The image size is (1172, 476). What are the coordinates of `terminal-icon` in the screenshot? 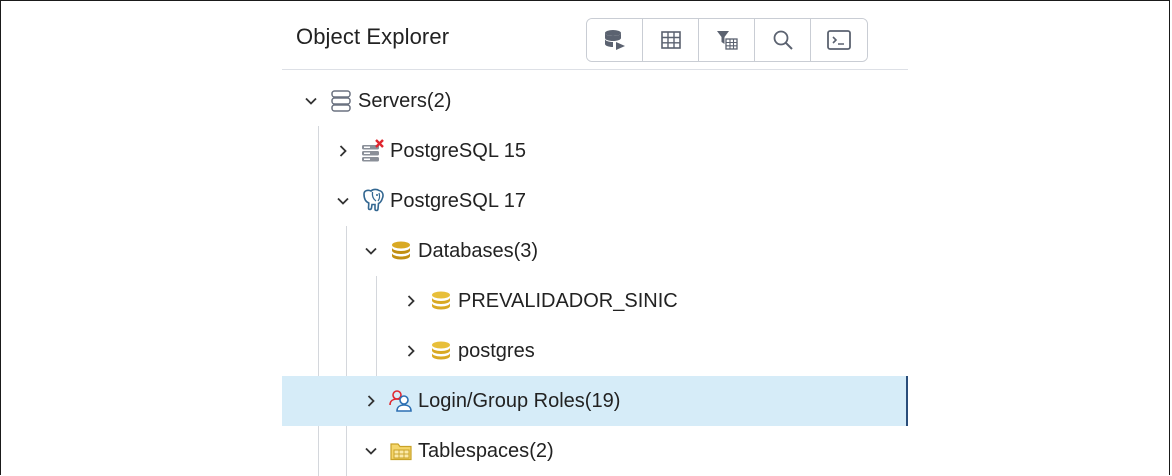 It's located at (839, 40).